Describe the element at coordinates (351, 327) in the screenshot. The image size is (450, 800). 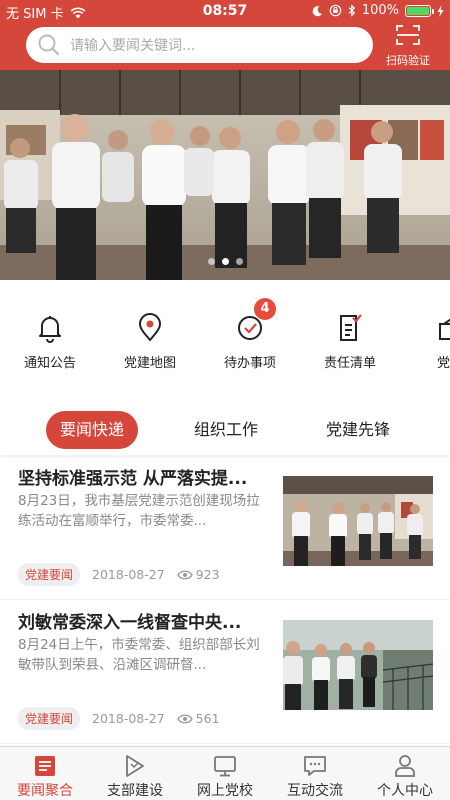
I see `checklist-icon` at that location.